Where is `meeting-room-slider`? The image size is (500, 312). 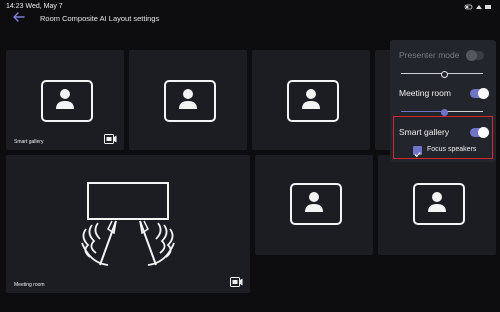
meeting-room-slider is located at coordinates (442, 112).